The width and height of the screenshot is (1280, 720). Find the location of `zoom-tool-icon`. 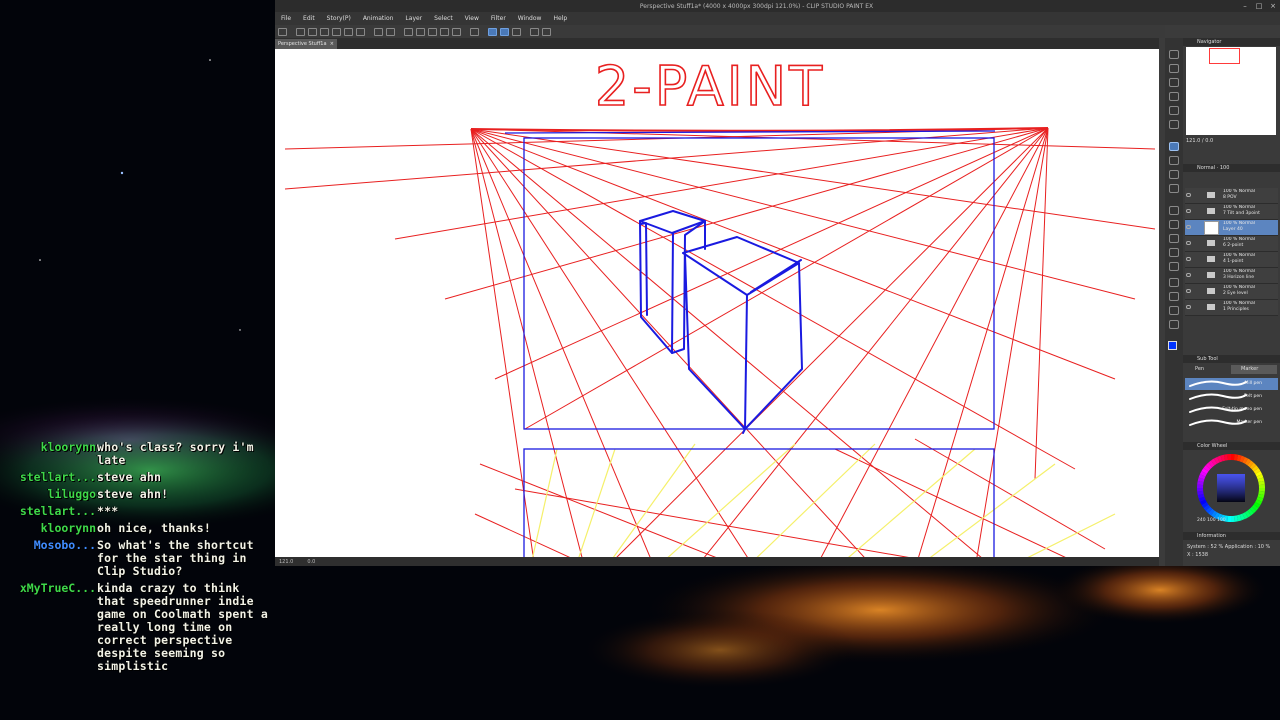

zoom-tool-icon is located at coordinates (1174, 54).